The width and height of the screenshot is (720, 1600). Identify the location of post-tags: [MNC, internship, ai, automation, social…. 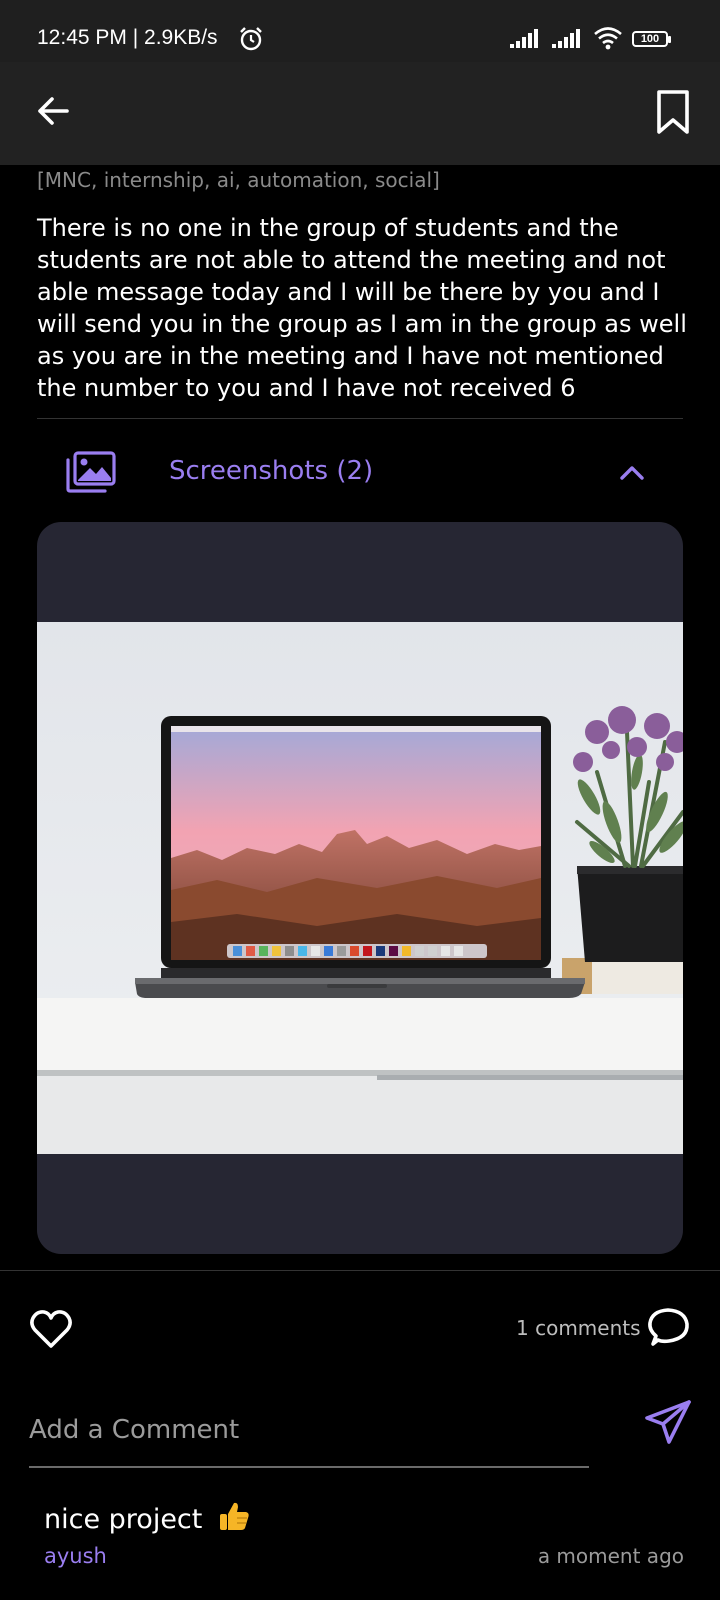
(238, 180).